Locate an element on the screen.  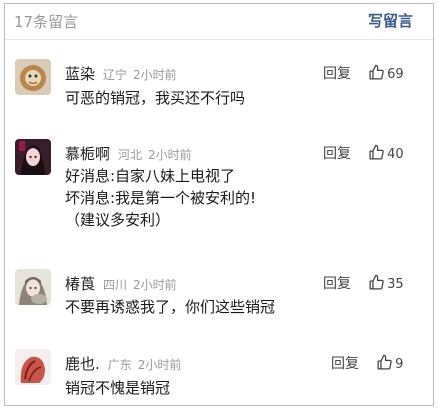
comment-meta: 鹿也. 广东 2小时前 is located at coordinates (123, 363).